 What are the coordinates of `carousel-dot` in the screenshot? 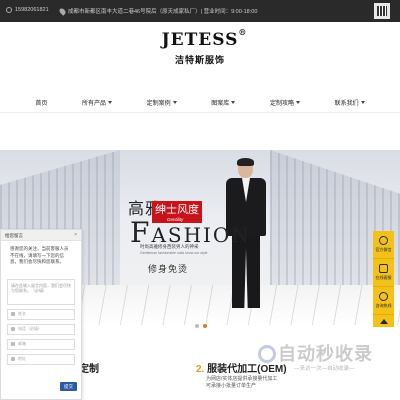 It's located at (197, 326).